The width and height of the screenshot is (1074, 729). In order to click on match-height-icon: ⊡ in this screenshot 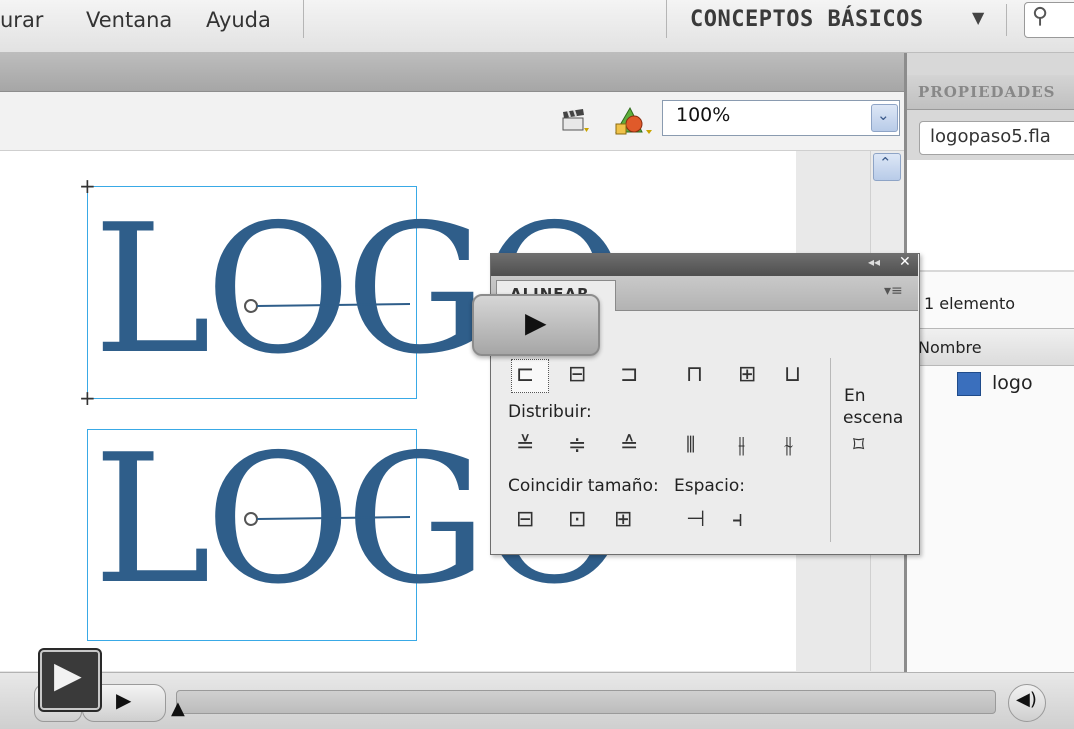, I will do `click(577, 520)`.